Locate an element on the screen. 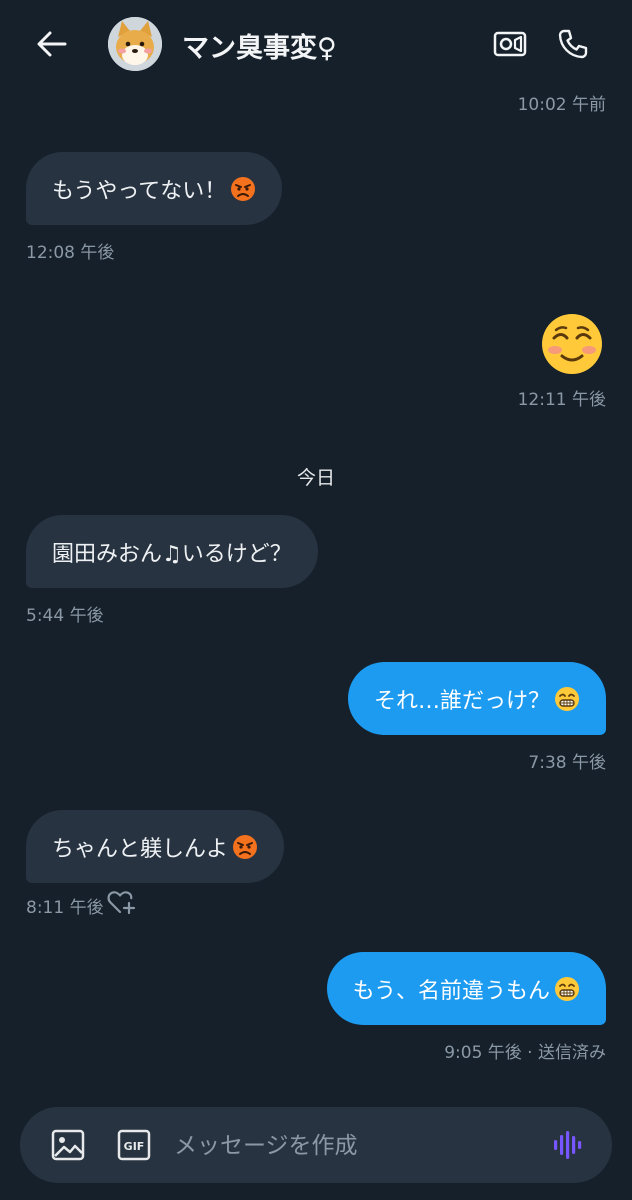 This screenshot has height=1200, width=632. phone-icon is located at coordinates (573, 44).